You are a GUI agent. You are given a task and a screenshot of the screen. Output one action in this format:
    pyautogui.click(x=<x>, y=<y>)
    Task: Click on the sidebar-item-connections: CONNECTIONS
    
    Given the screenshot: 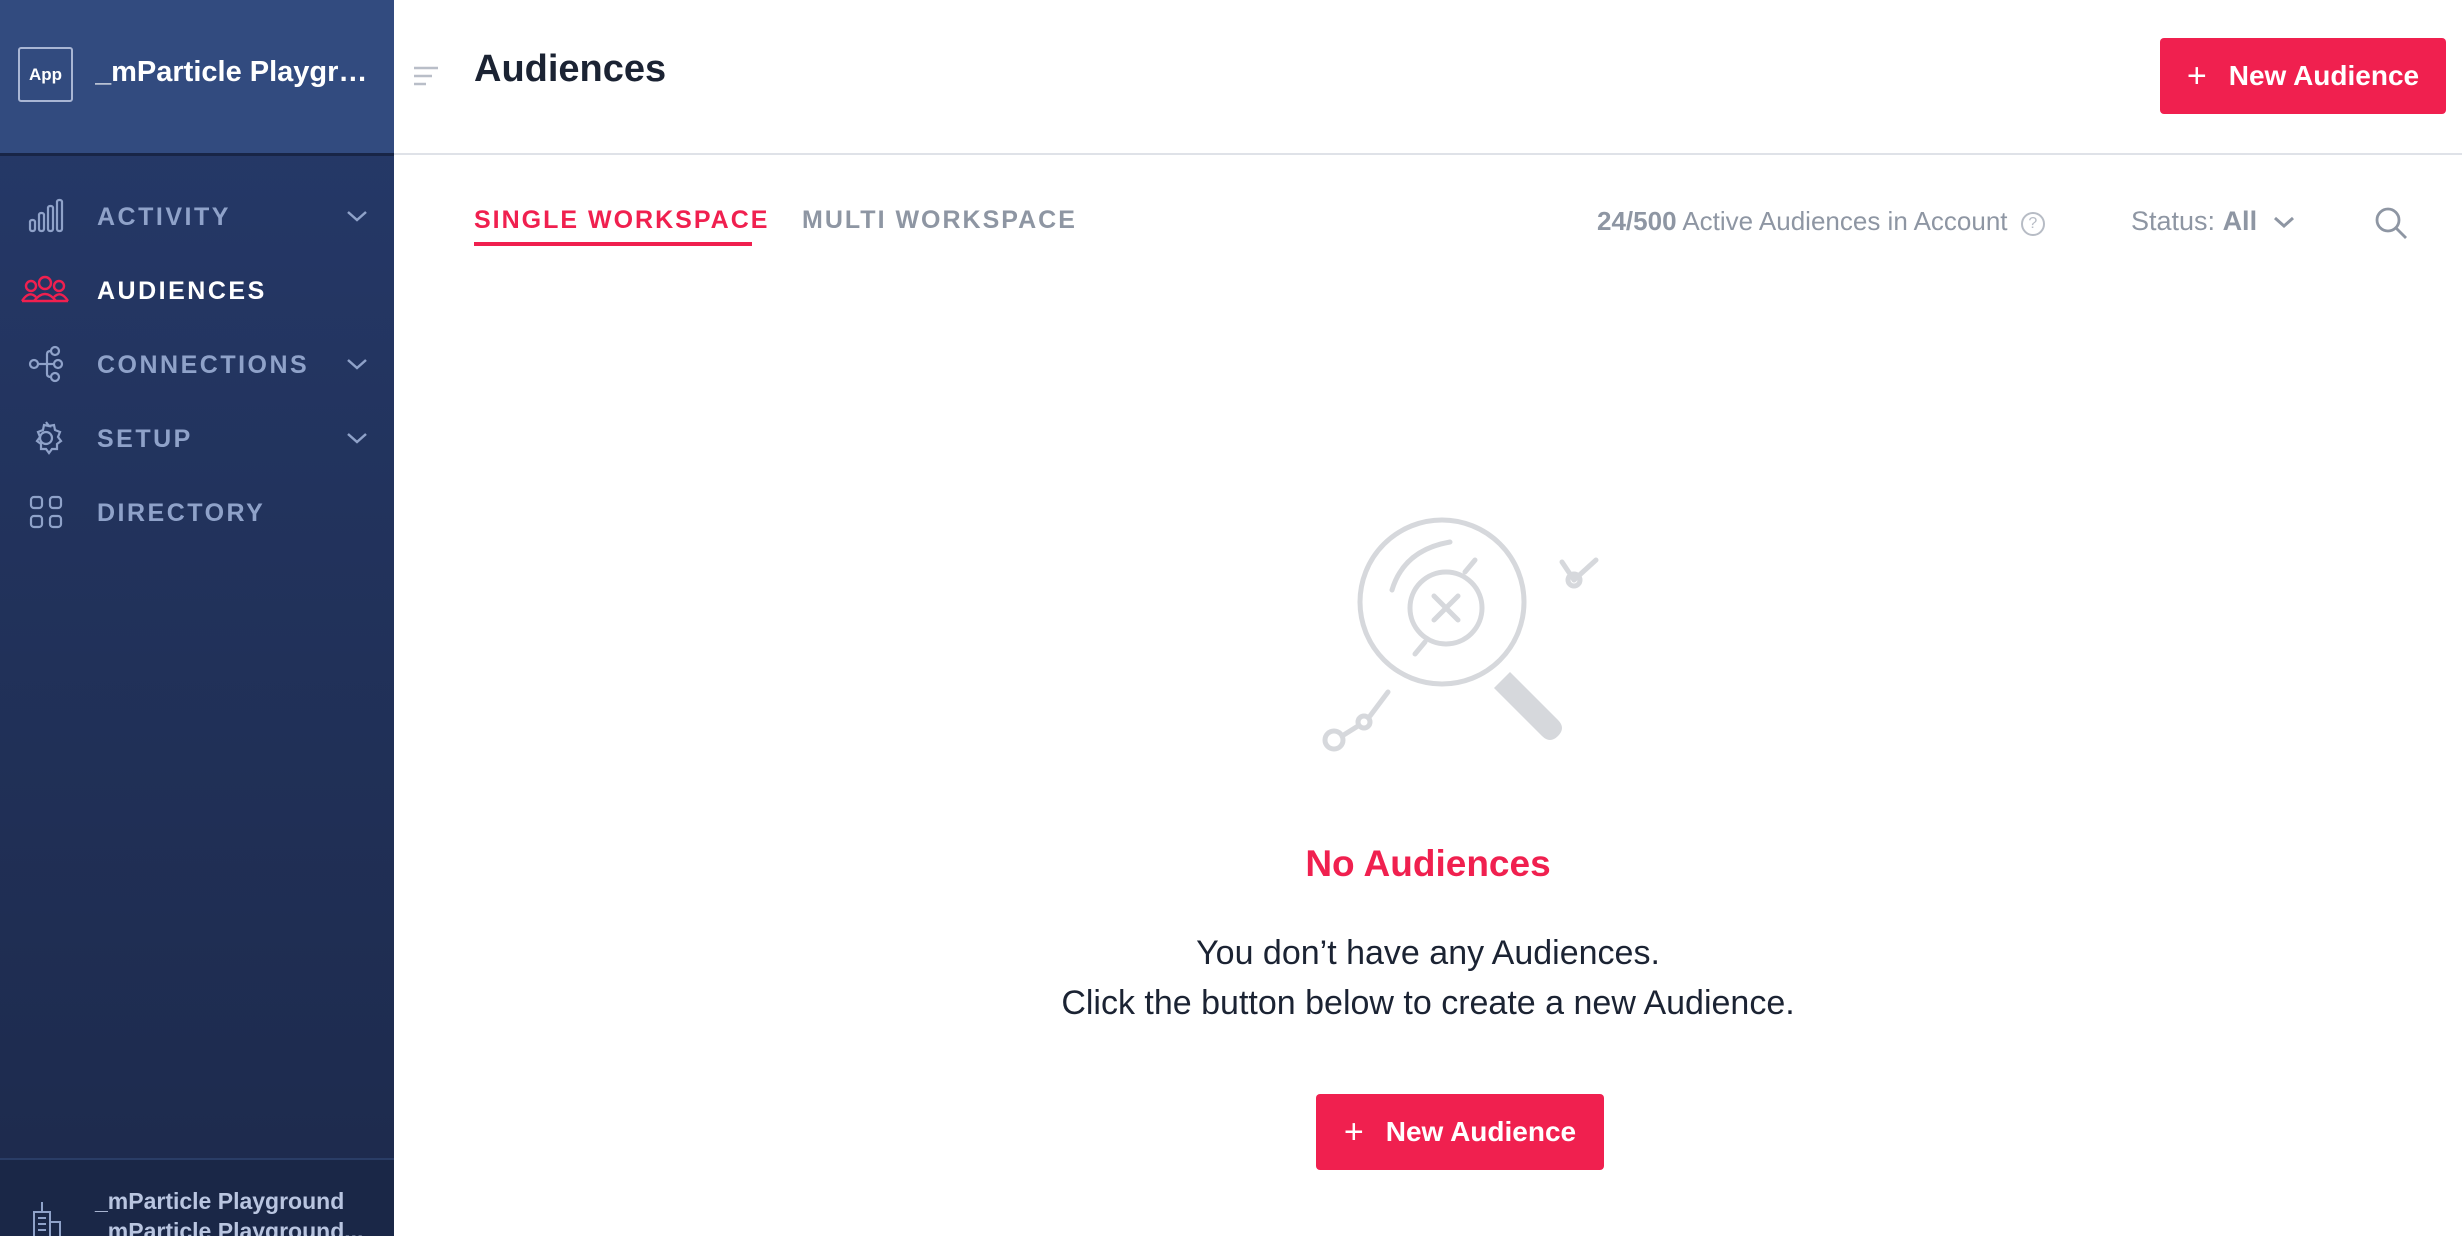 What is the action you would take?
    pyautogui.click(x=197, y=365)
    